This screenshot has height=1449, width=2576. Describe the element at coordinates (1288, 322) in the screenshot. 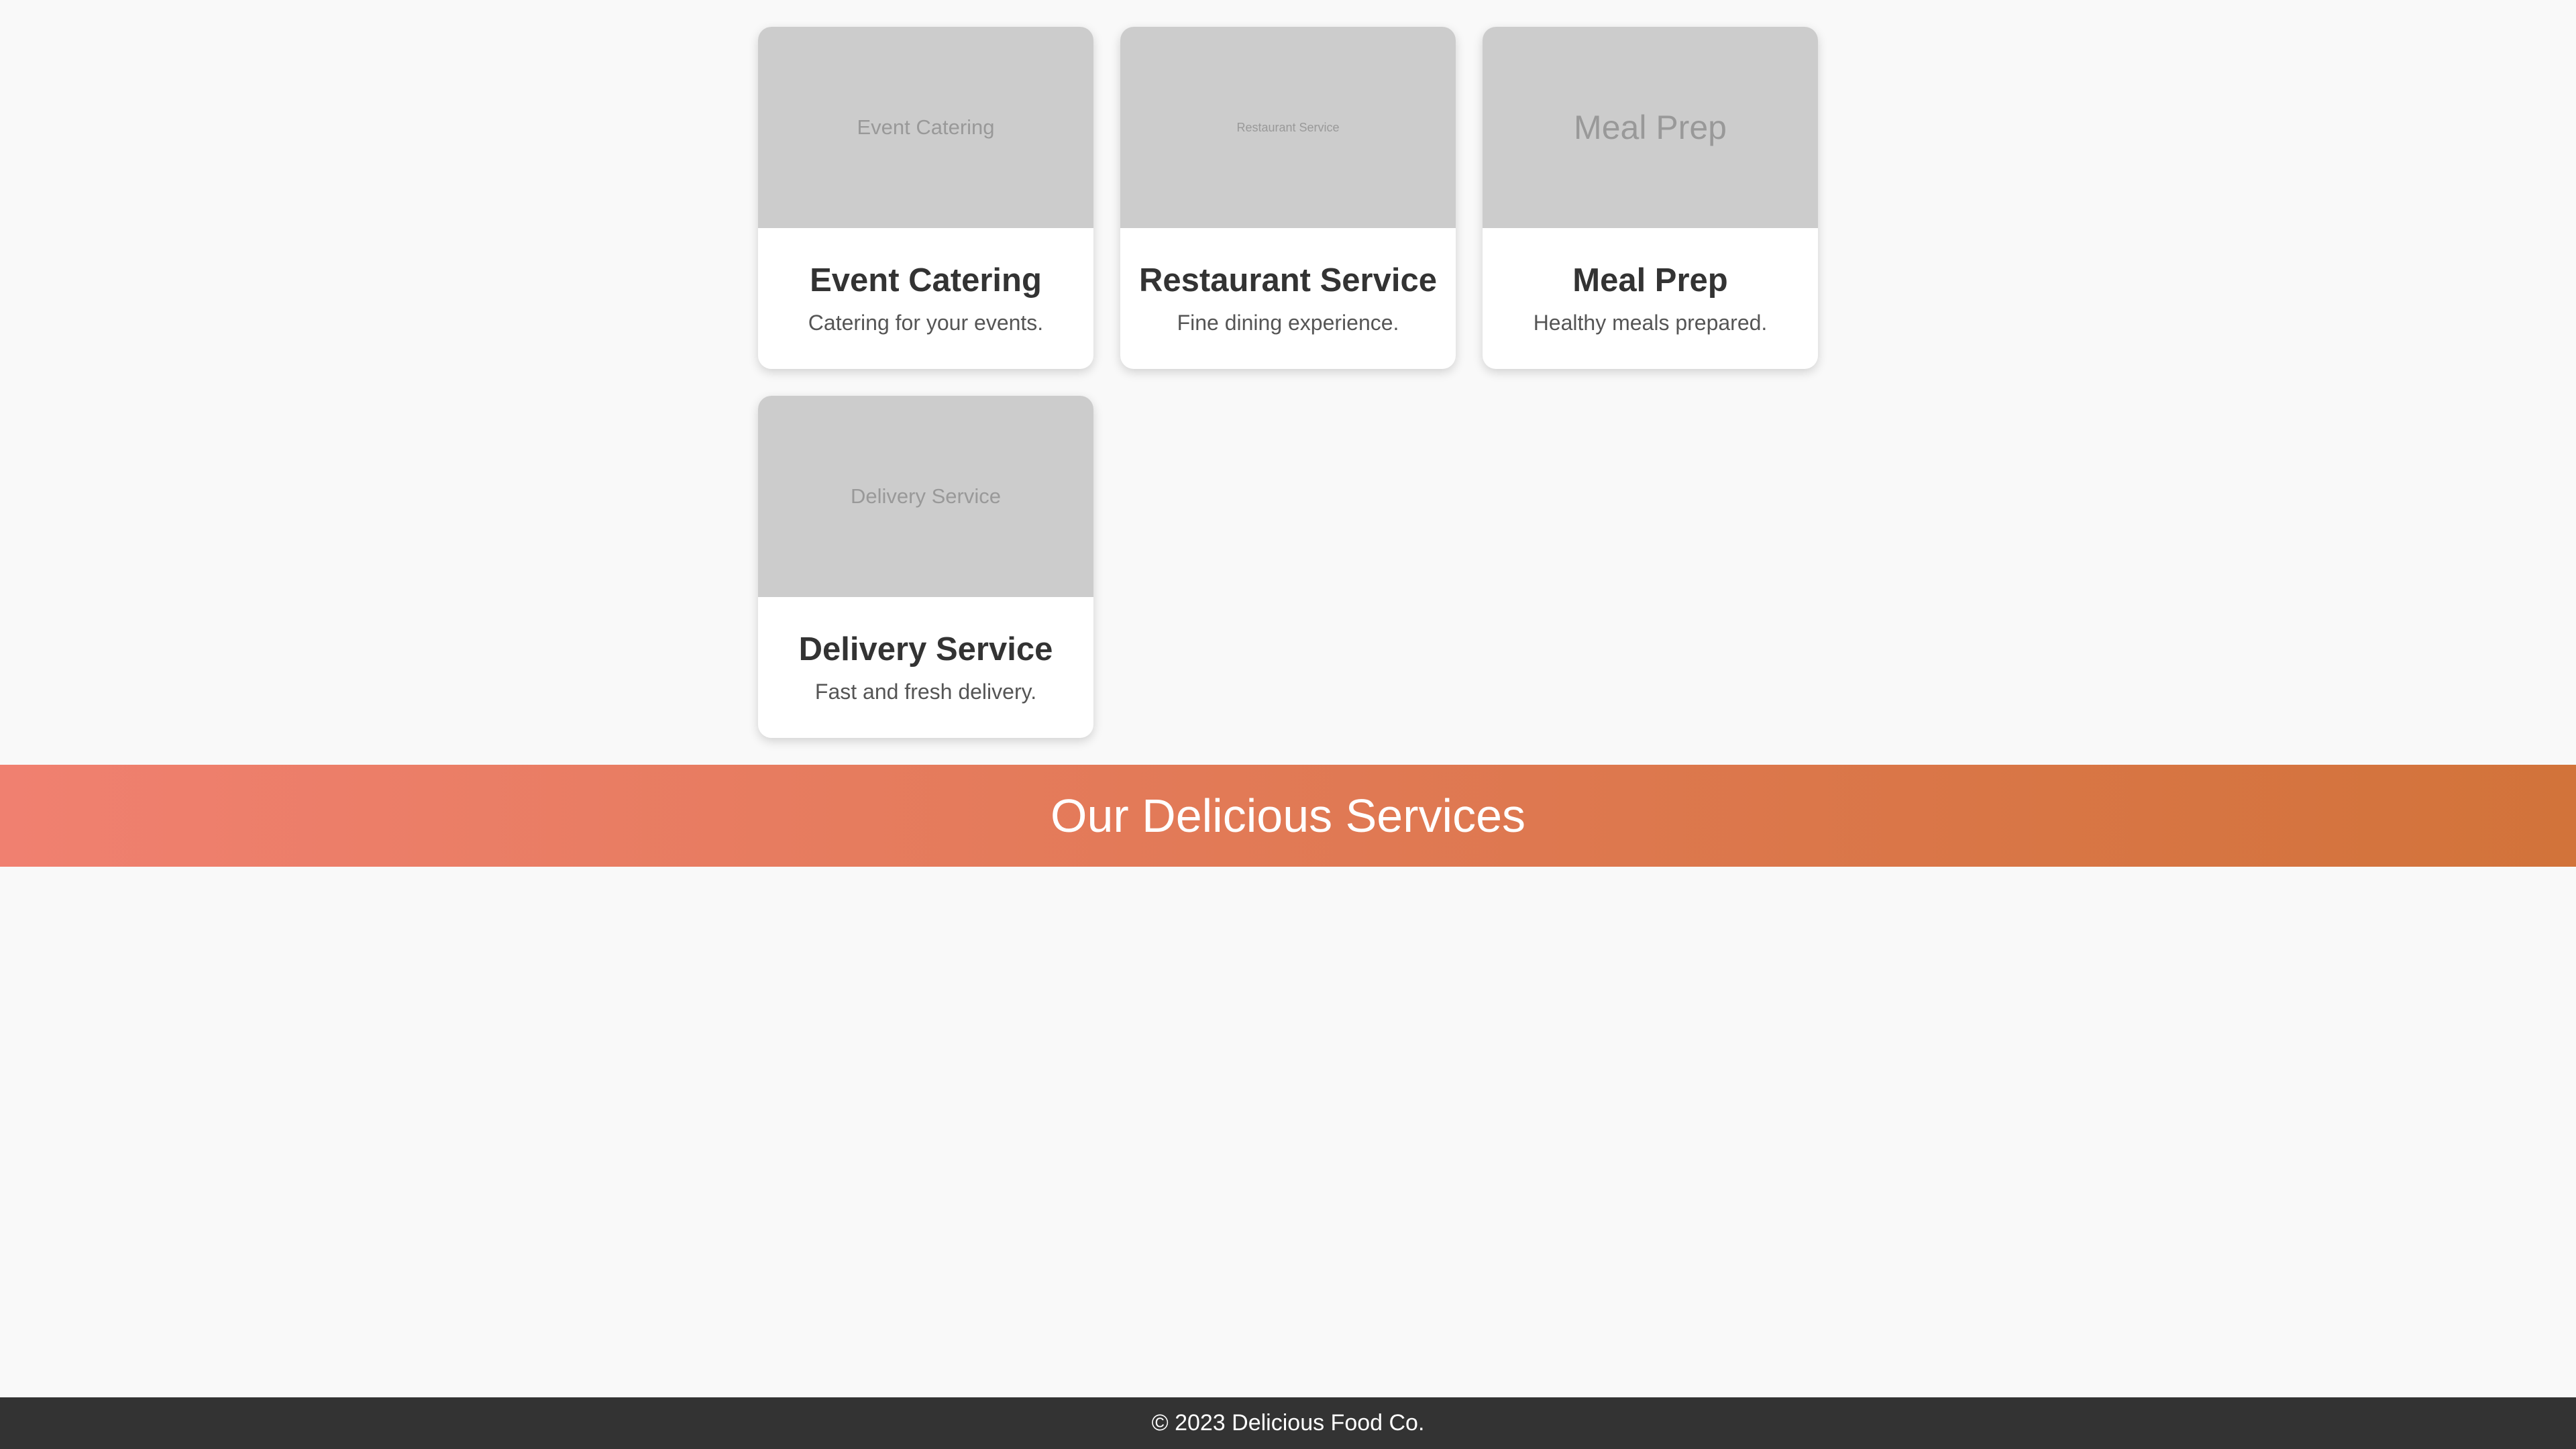

I see `card-description: Fine dining experience.` at that location.